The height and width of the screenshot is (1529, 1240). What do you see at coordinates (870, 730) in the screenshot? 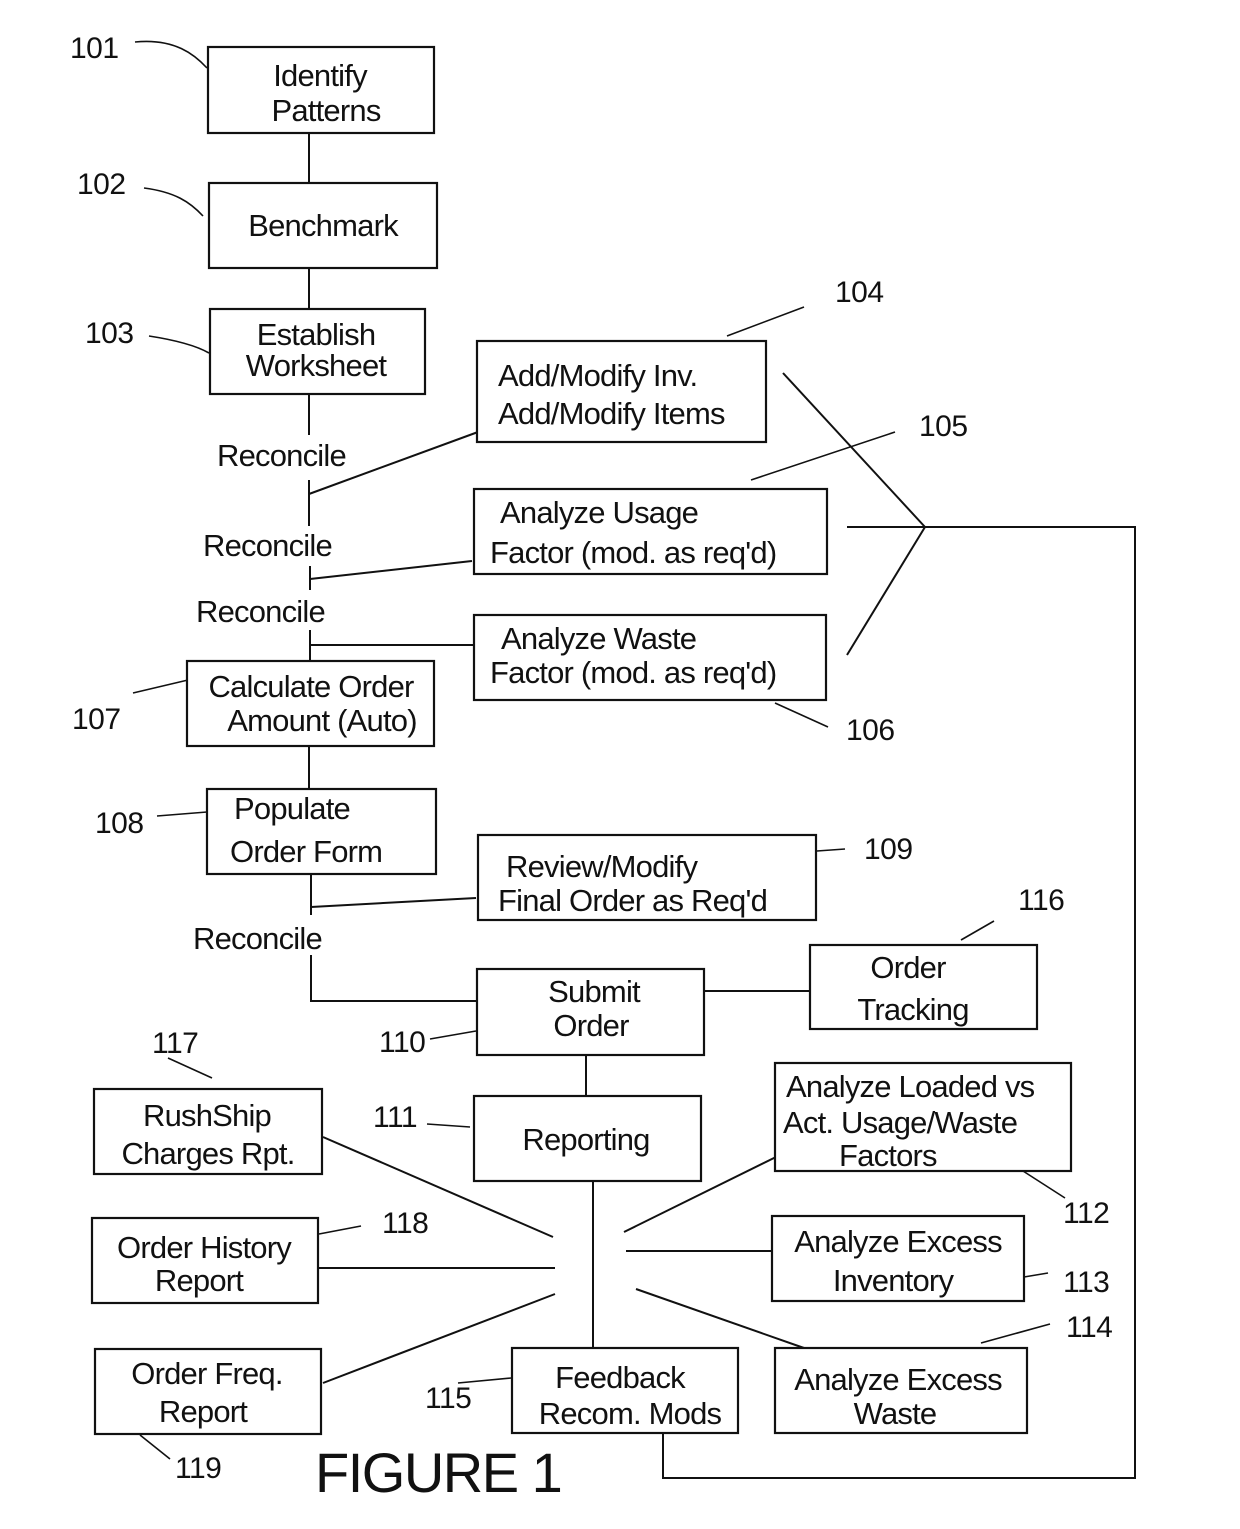
I see `ref-106: 106` at bounding box center [870, 730].